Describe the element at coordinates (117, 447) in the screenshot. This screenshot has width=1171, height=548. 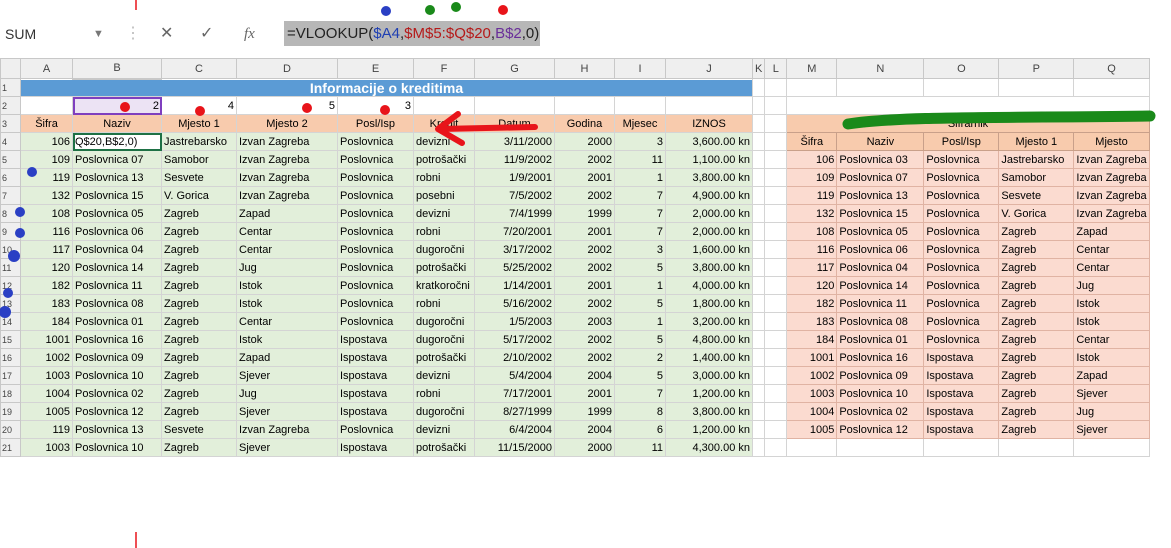
I see `table-cell: Poslovnica 10` at that location.